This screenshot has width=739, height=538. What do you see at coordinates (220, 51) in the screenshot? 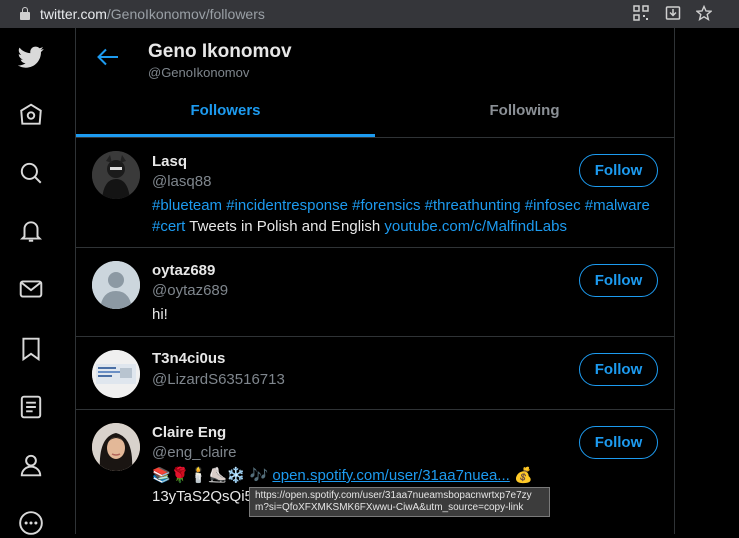
I see `profile-name: Geno Ikonomov` at bounding box center [220, 51].